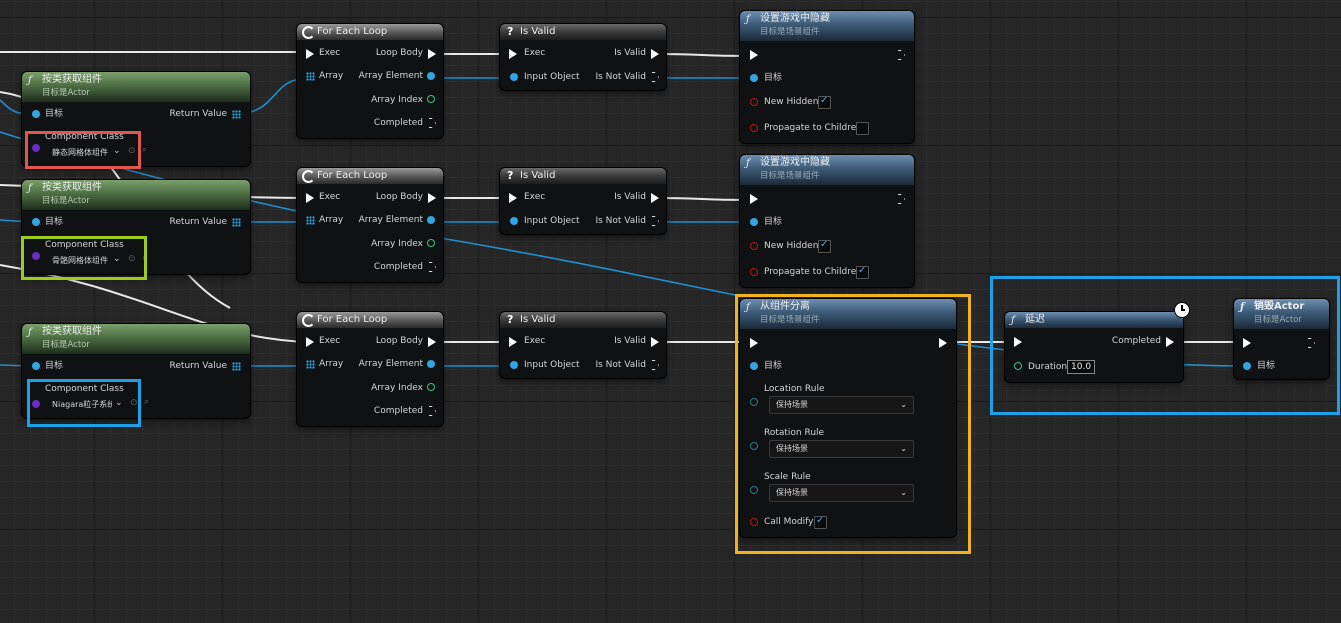 The image size is (1341, 623). Describe the element at coordinates (841, 493) in the screenshot. I see `scale-rule-dropdown: 保持场景 ⌄` at that location.